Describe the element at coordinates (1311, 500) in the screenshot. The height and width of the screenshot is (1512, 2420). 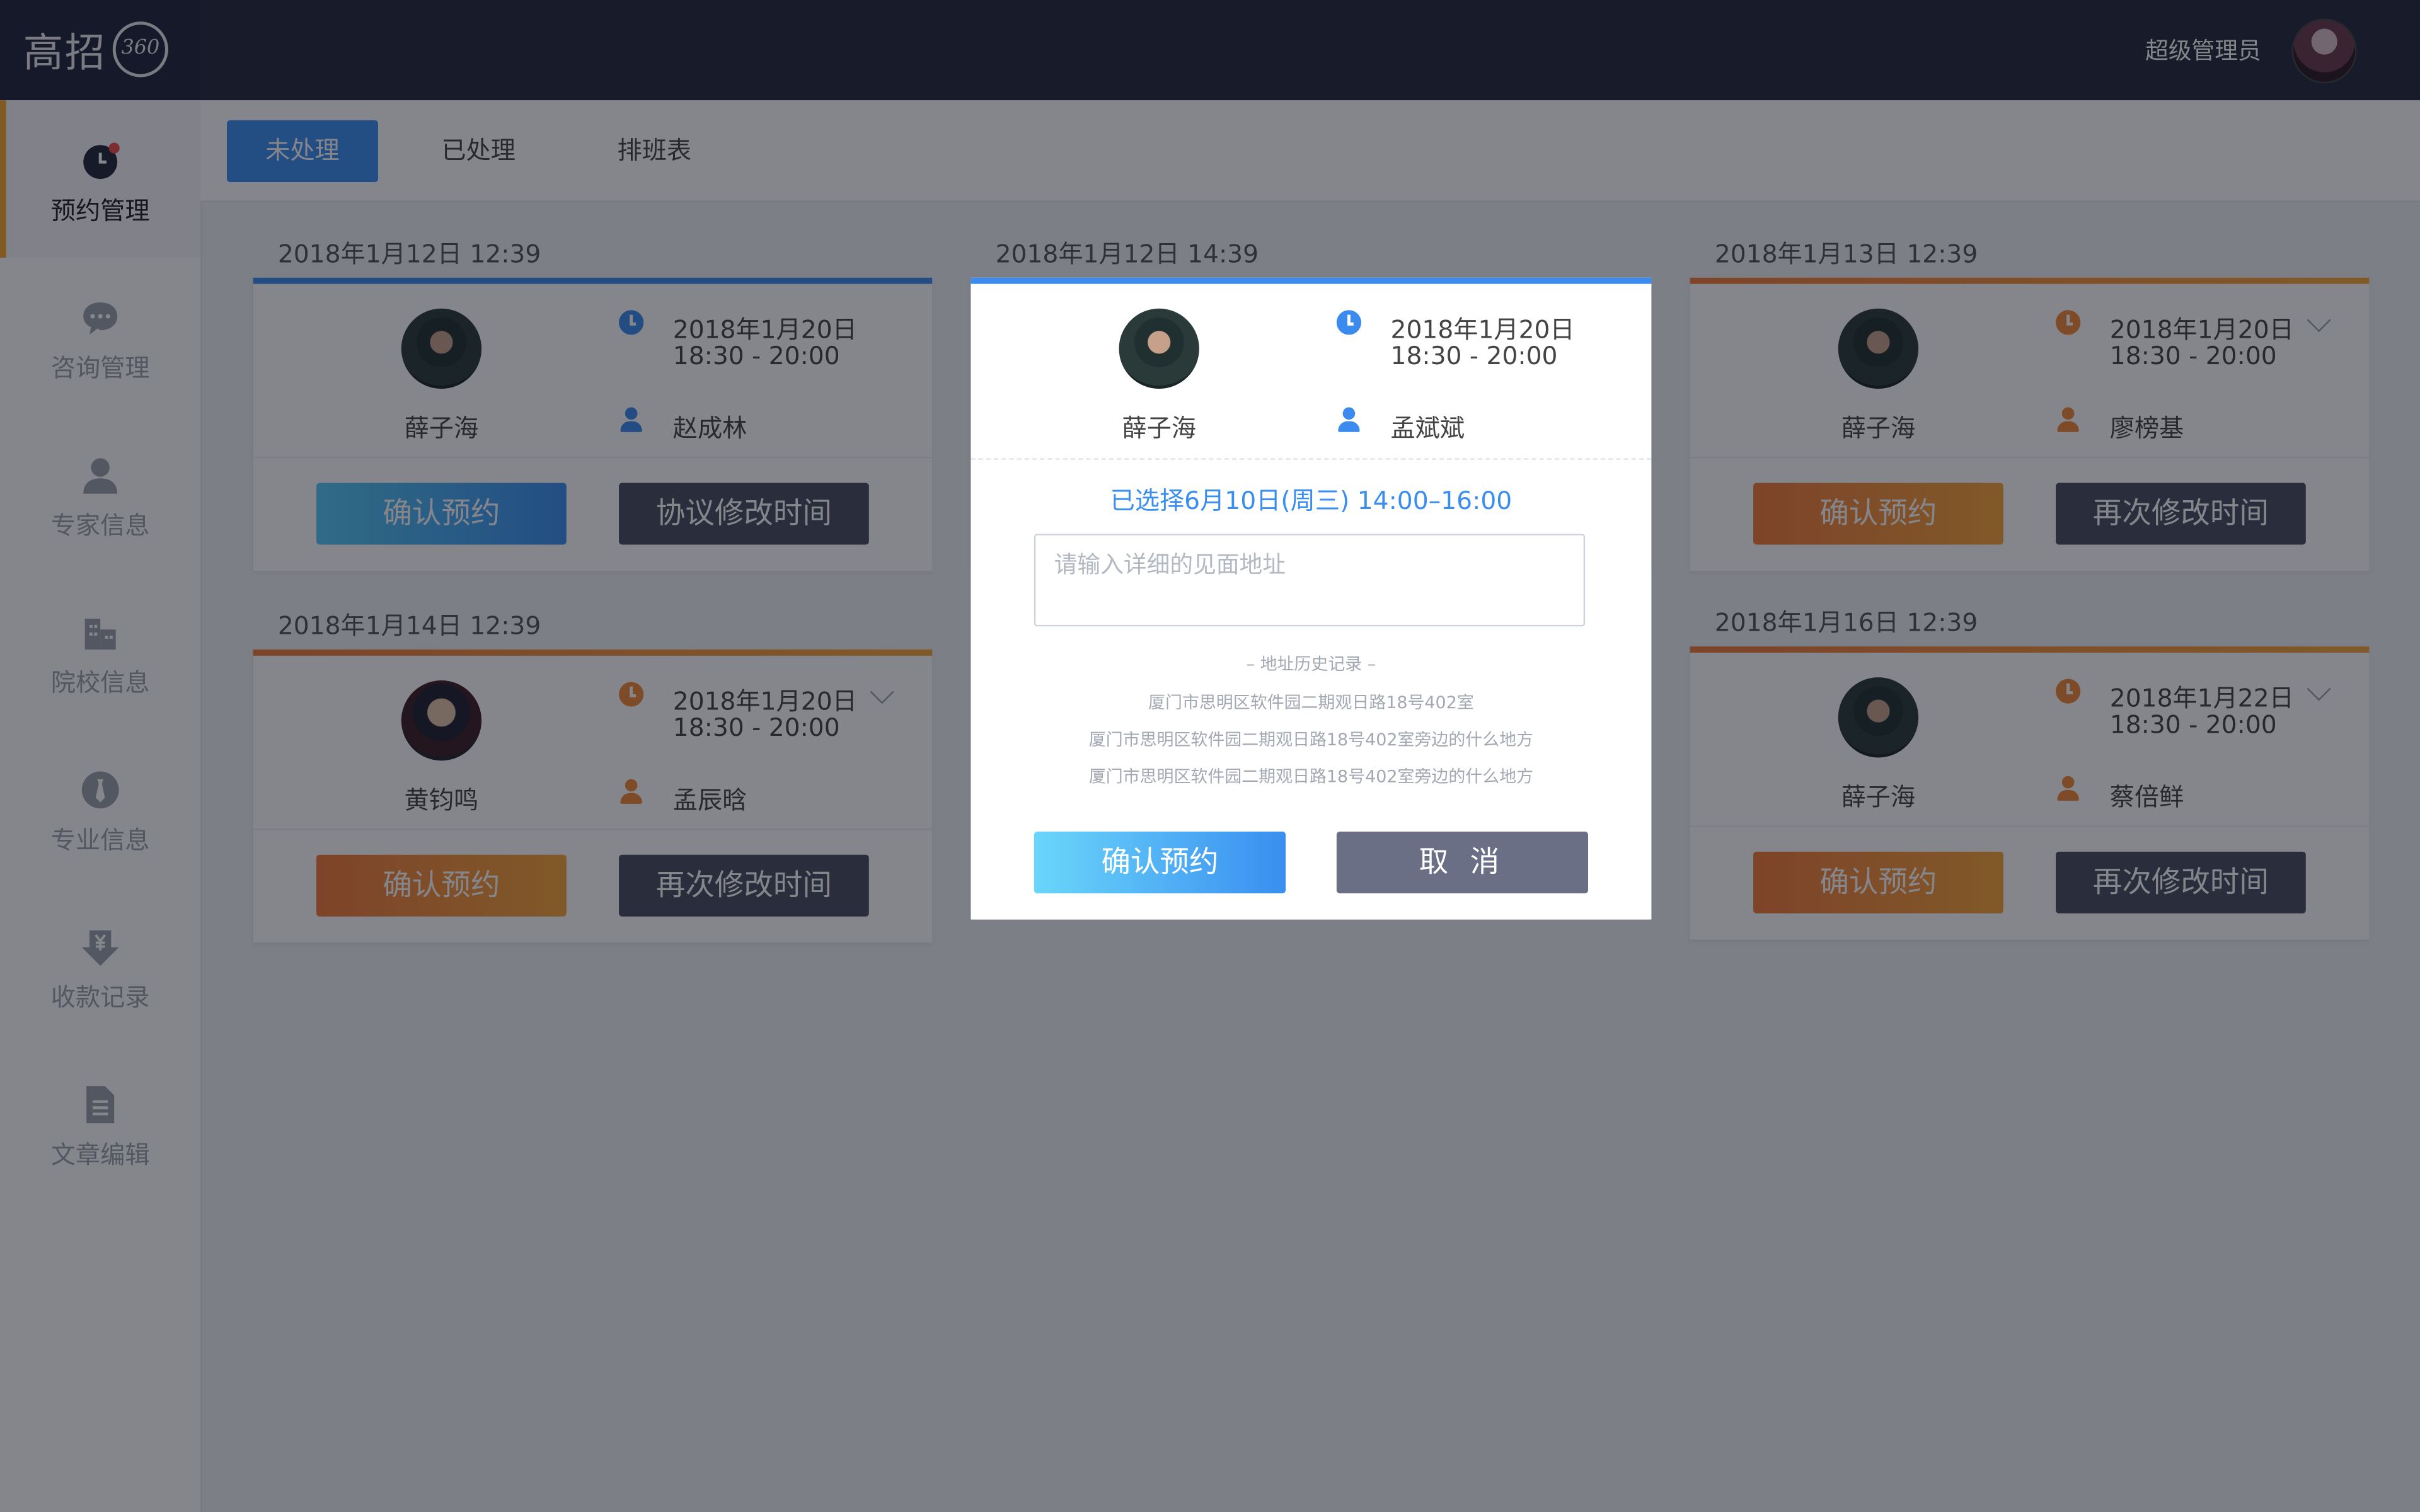
I see `selected-slot-text: 已选择6月10日(周三) 14:00–16:00` at that location.